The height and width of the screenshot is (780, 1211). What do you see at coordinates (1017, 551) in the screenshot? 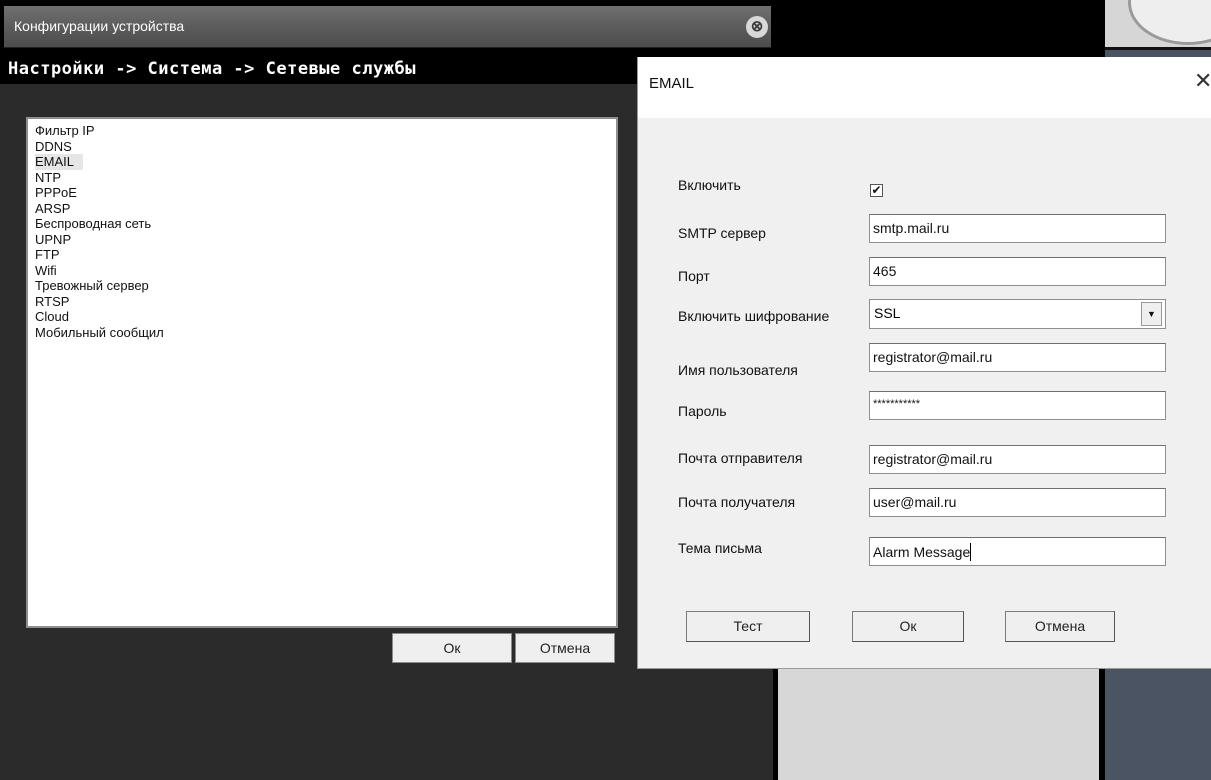
I see `subject-input: Alarm Message` at bounding box center [1017, 551].